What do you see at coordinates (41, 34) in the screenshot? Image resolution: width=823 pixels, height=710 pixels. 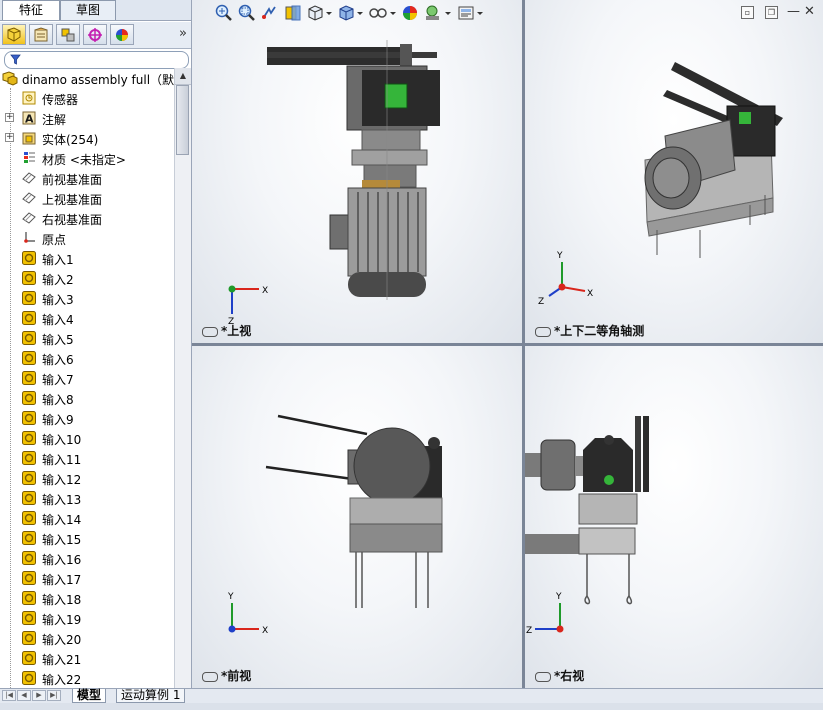 I see `property-manager-icon` at bounding box center [41, 34].